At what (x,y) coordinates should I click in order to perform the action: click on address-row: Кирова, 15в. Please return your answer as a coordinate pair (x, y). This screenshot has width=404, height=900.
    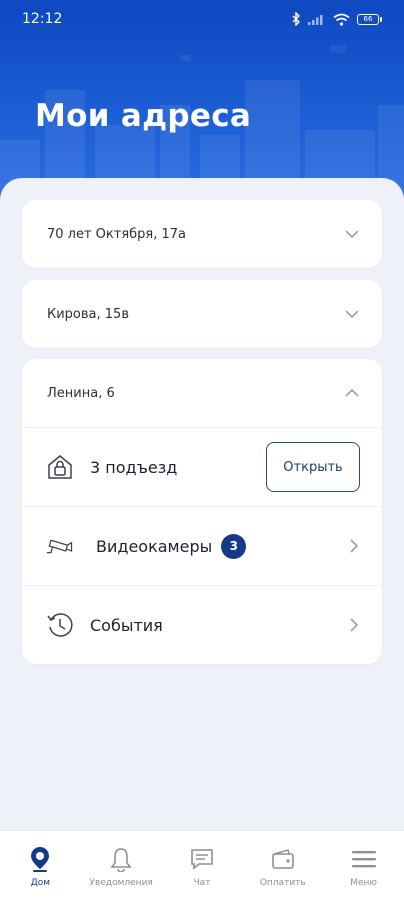
    Looking at the image, I should click on (202, 314).